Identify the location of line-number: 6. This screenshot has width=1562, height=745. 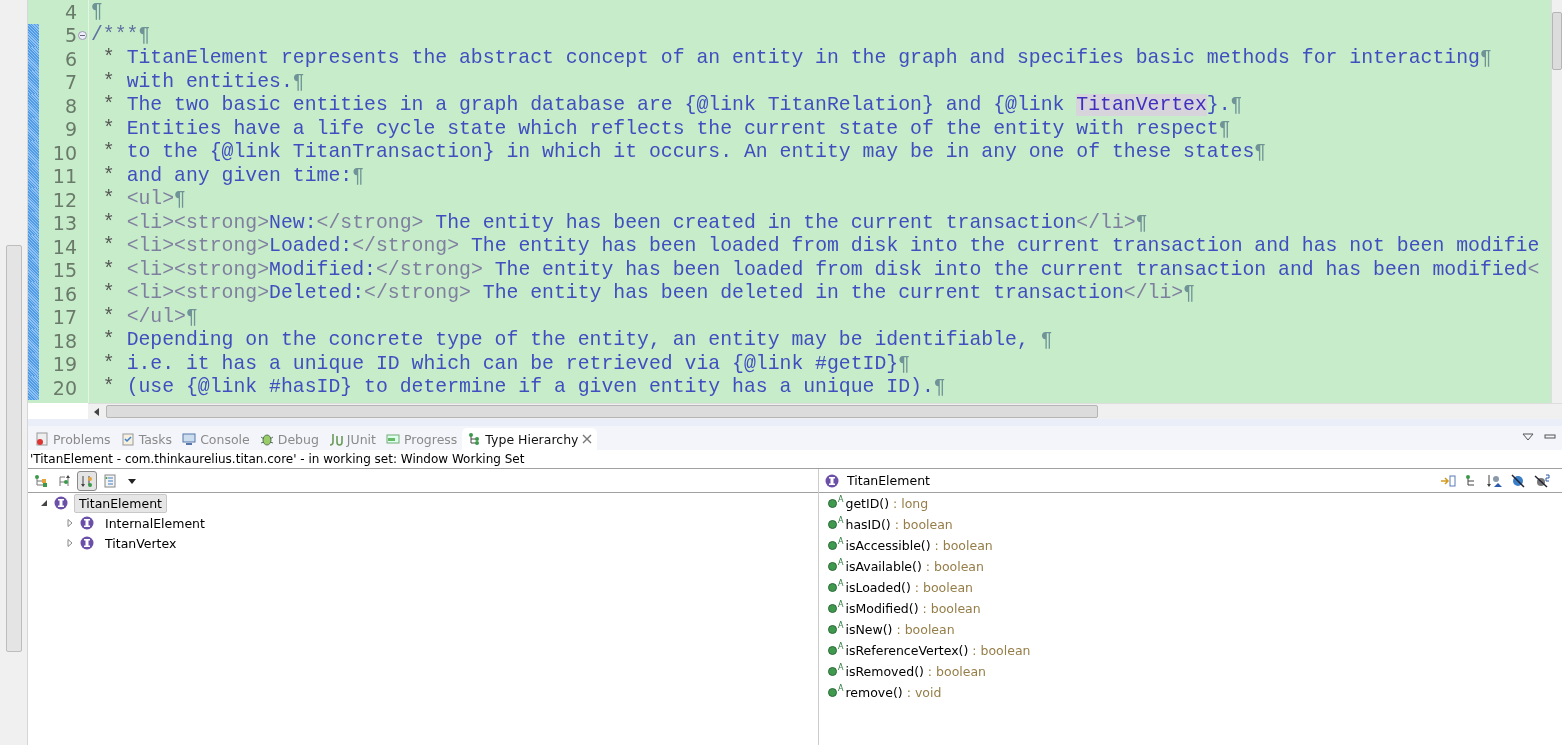
(70, 58).